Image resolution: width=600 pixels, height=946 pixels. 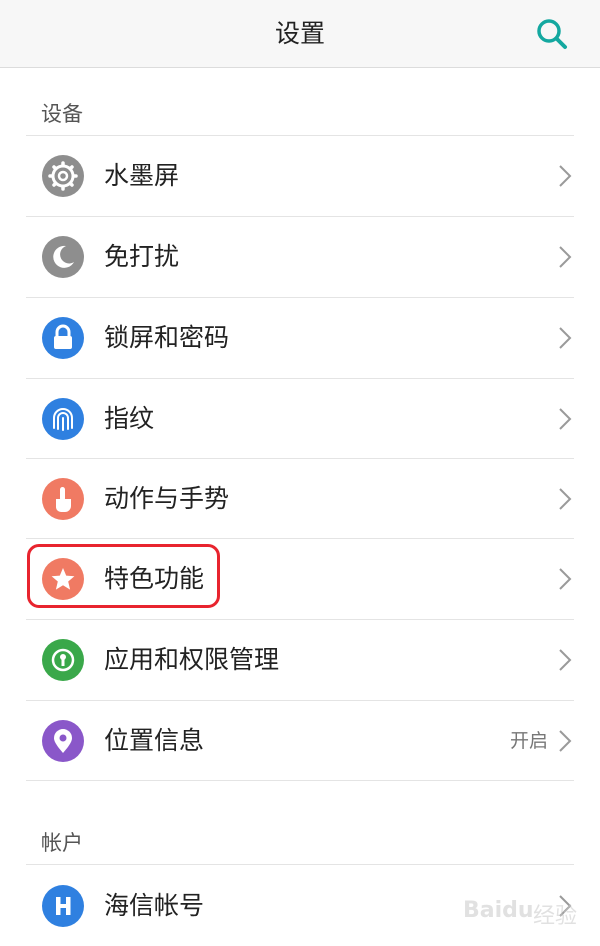 I want to click on section-header-device: 设备, so click(x=62, y=114).